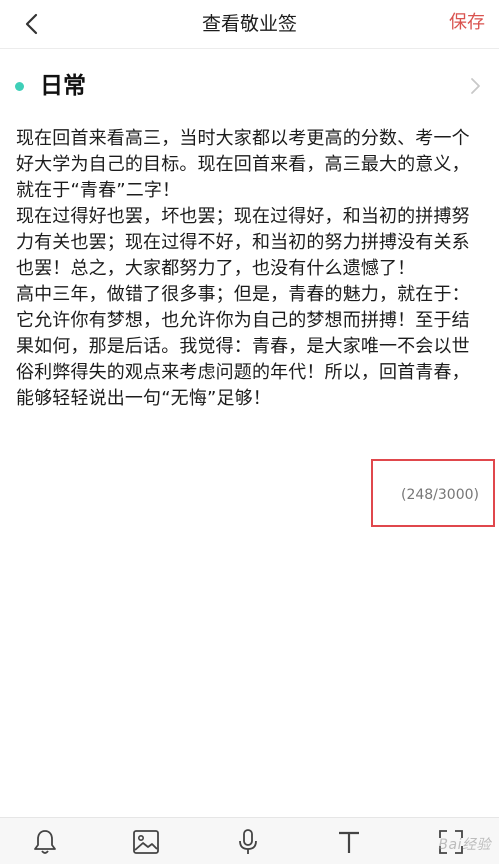 This screenshot has width=499, height=864. Describe the element at coordinates (249, 86) in the screenshot. I see `category-selector: 日常` at that location.